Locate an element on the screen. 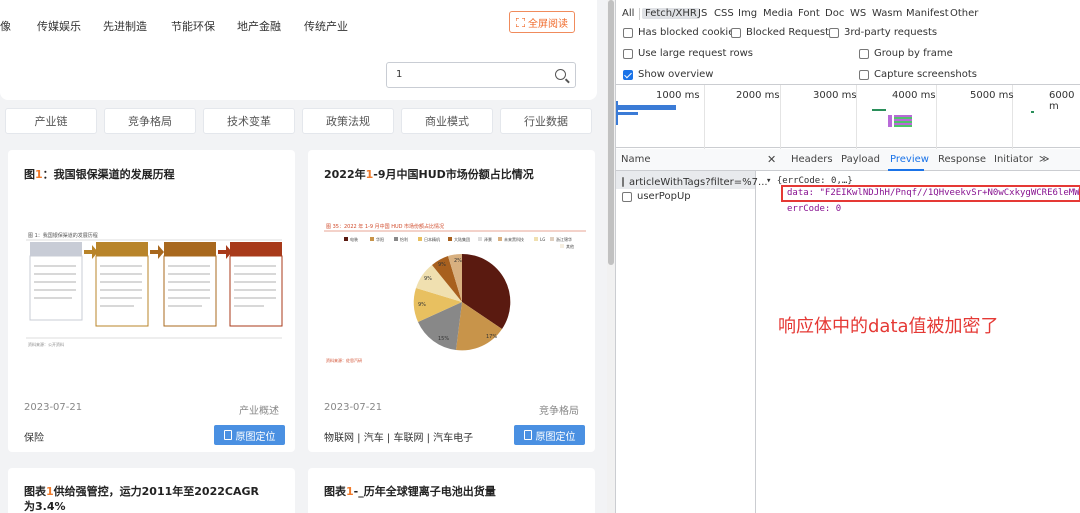  tag-industry-data: 行业数据 is located at coordinates (546, 121).